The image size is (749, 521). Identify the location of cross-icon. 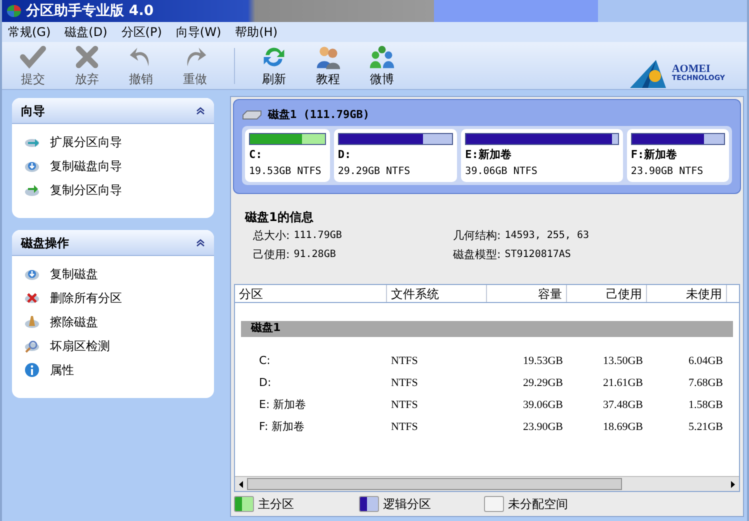
(87, 57).